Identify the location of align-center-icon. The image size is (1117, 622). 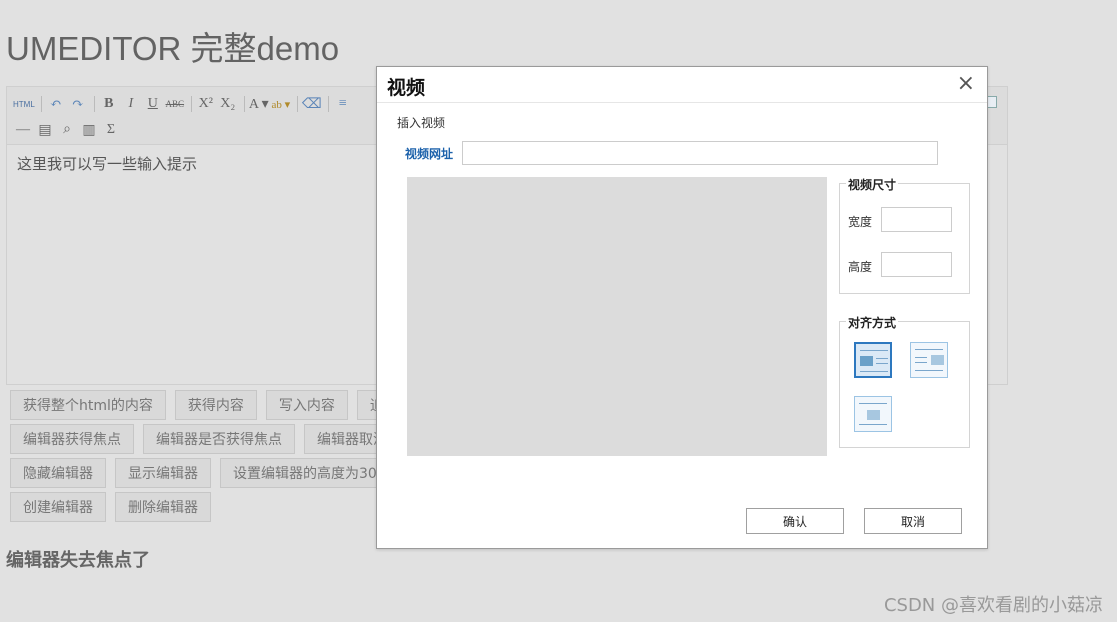
(873, 414).